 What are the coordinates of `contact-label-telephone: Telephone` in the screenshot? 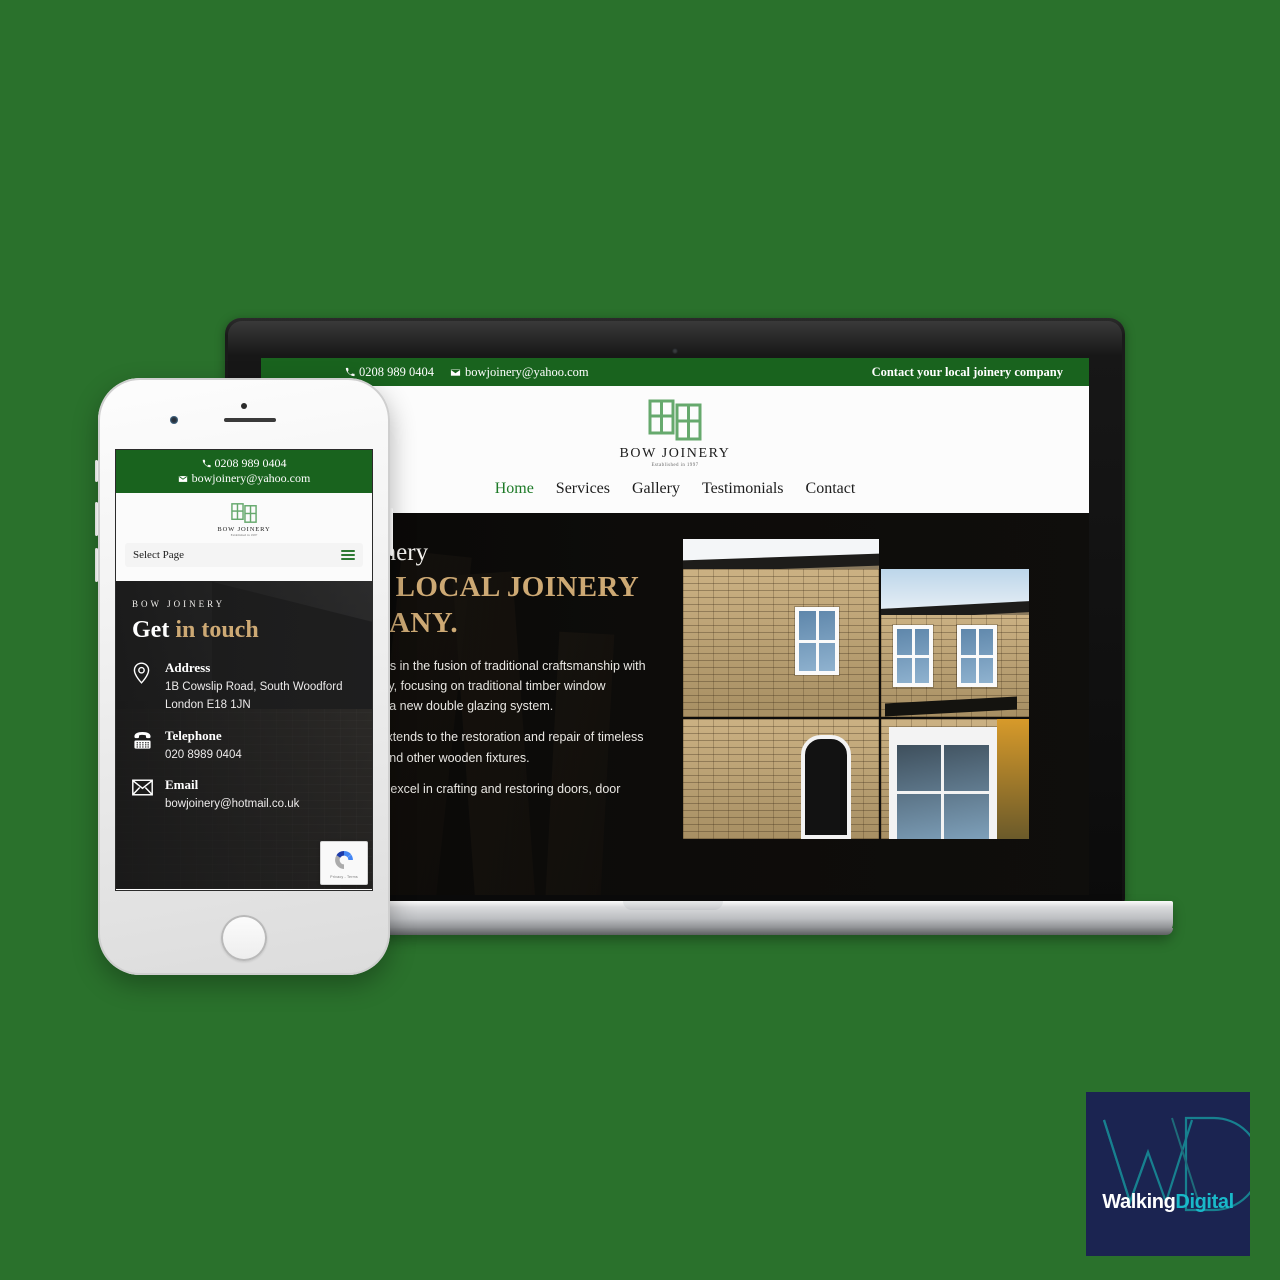 It's located at (193, 735).